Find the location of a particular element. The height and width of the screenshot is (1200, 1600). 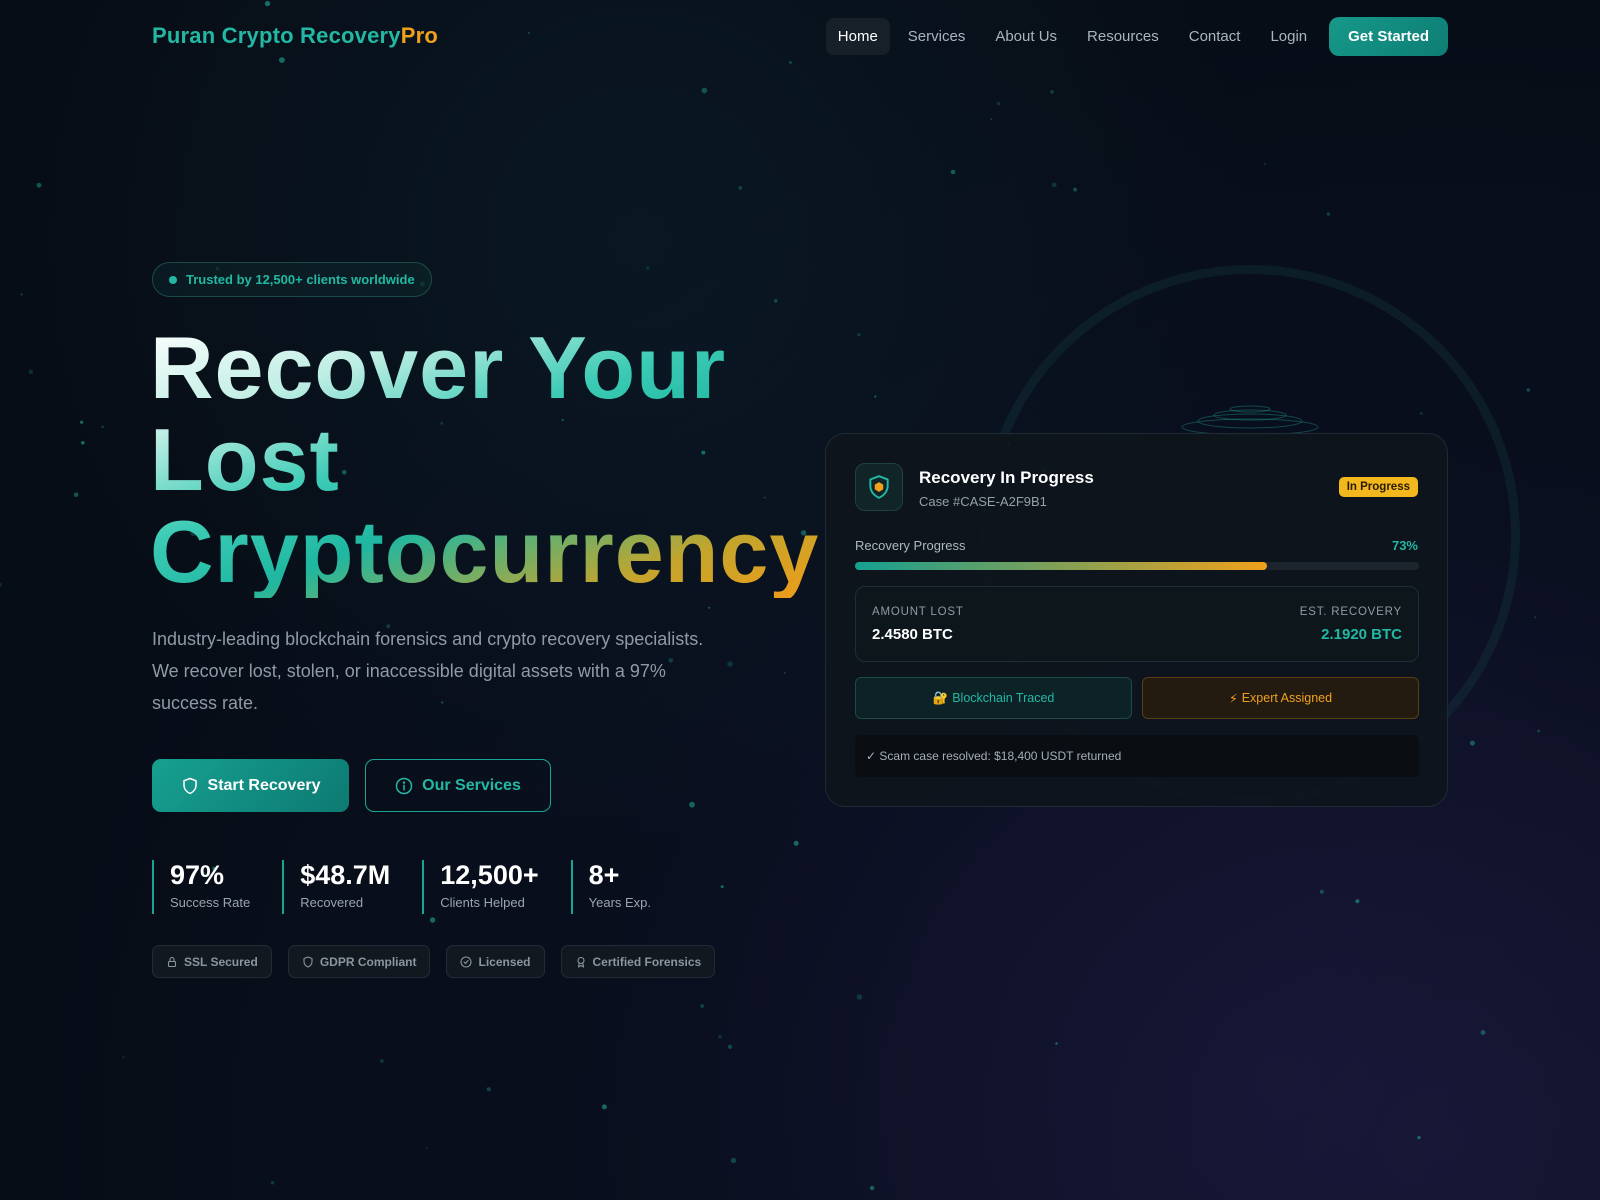

est-recovery-value: 2.1920 BTC is located at coordinates (1361, 634).